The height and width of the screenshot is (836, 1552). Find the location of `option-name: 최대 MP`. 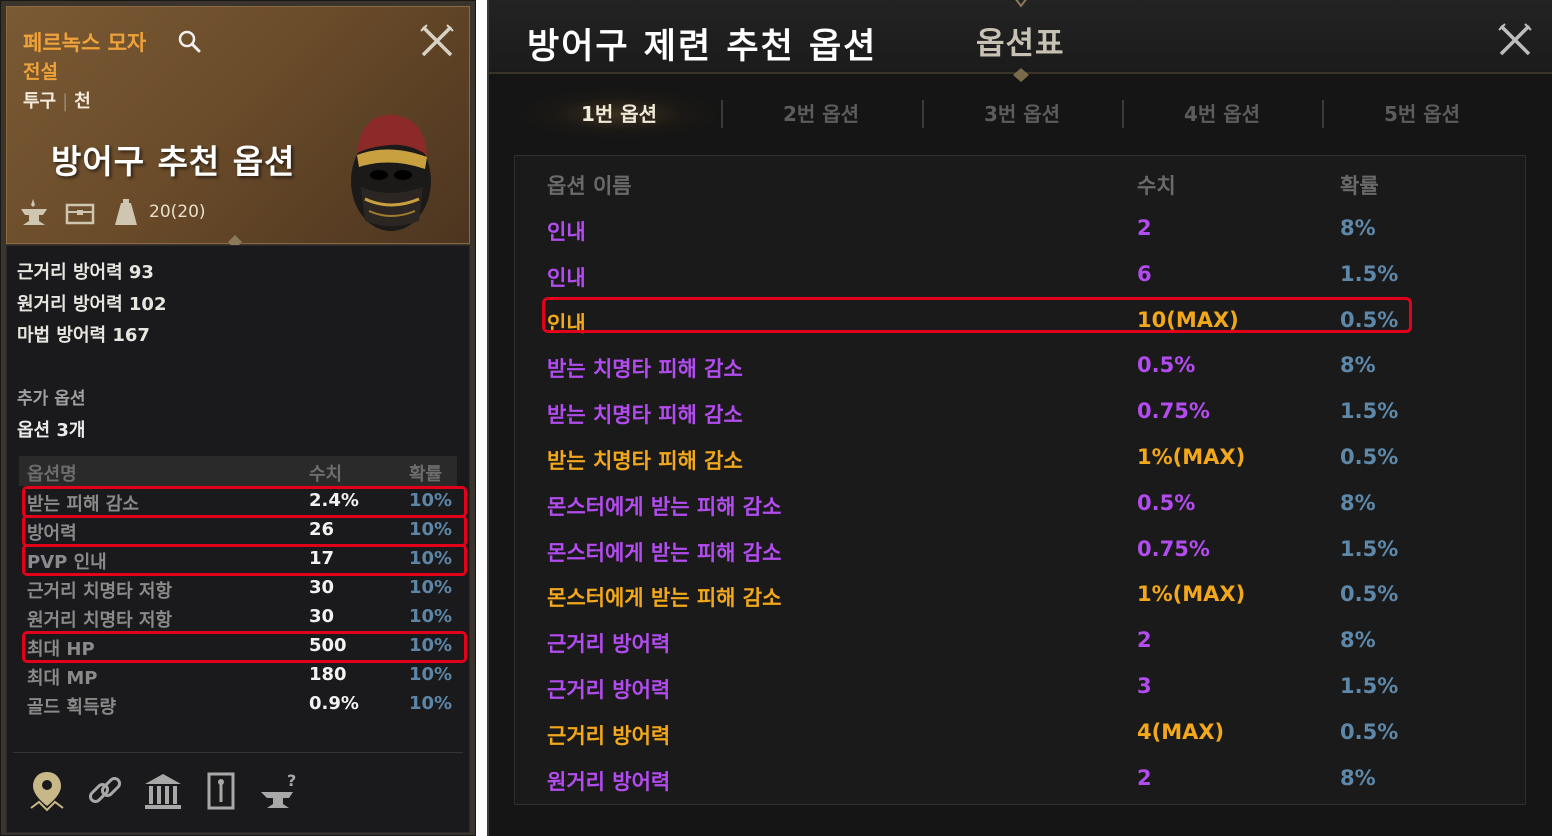

option-name: 최대 MP is located at coordinates (62, 678).